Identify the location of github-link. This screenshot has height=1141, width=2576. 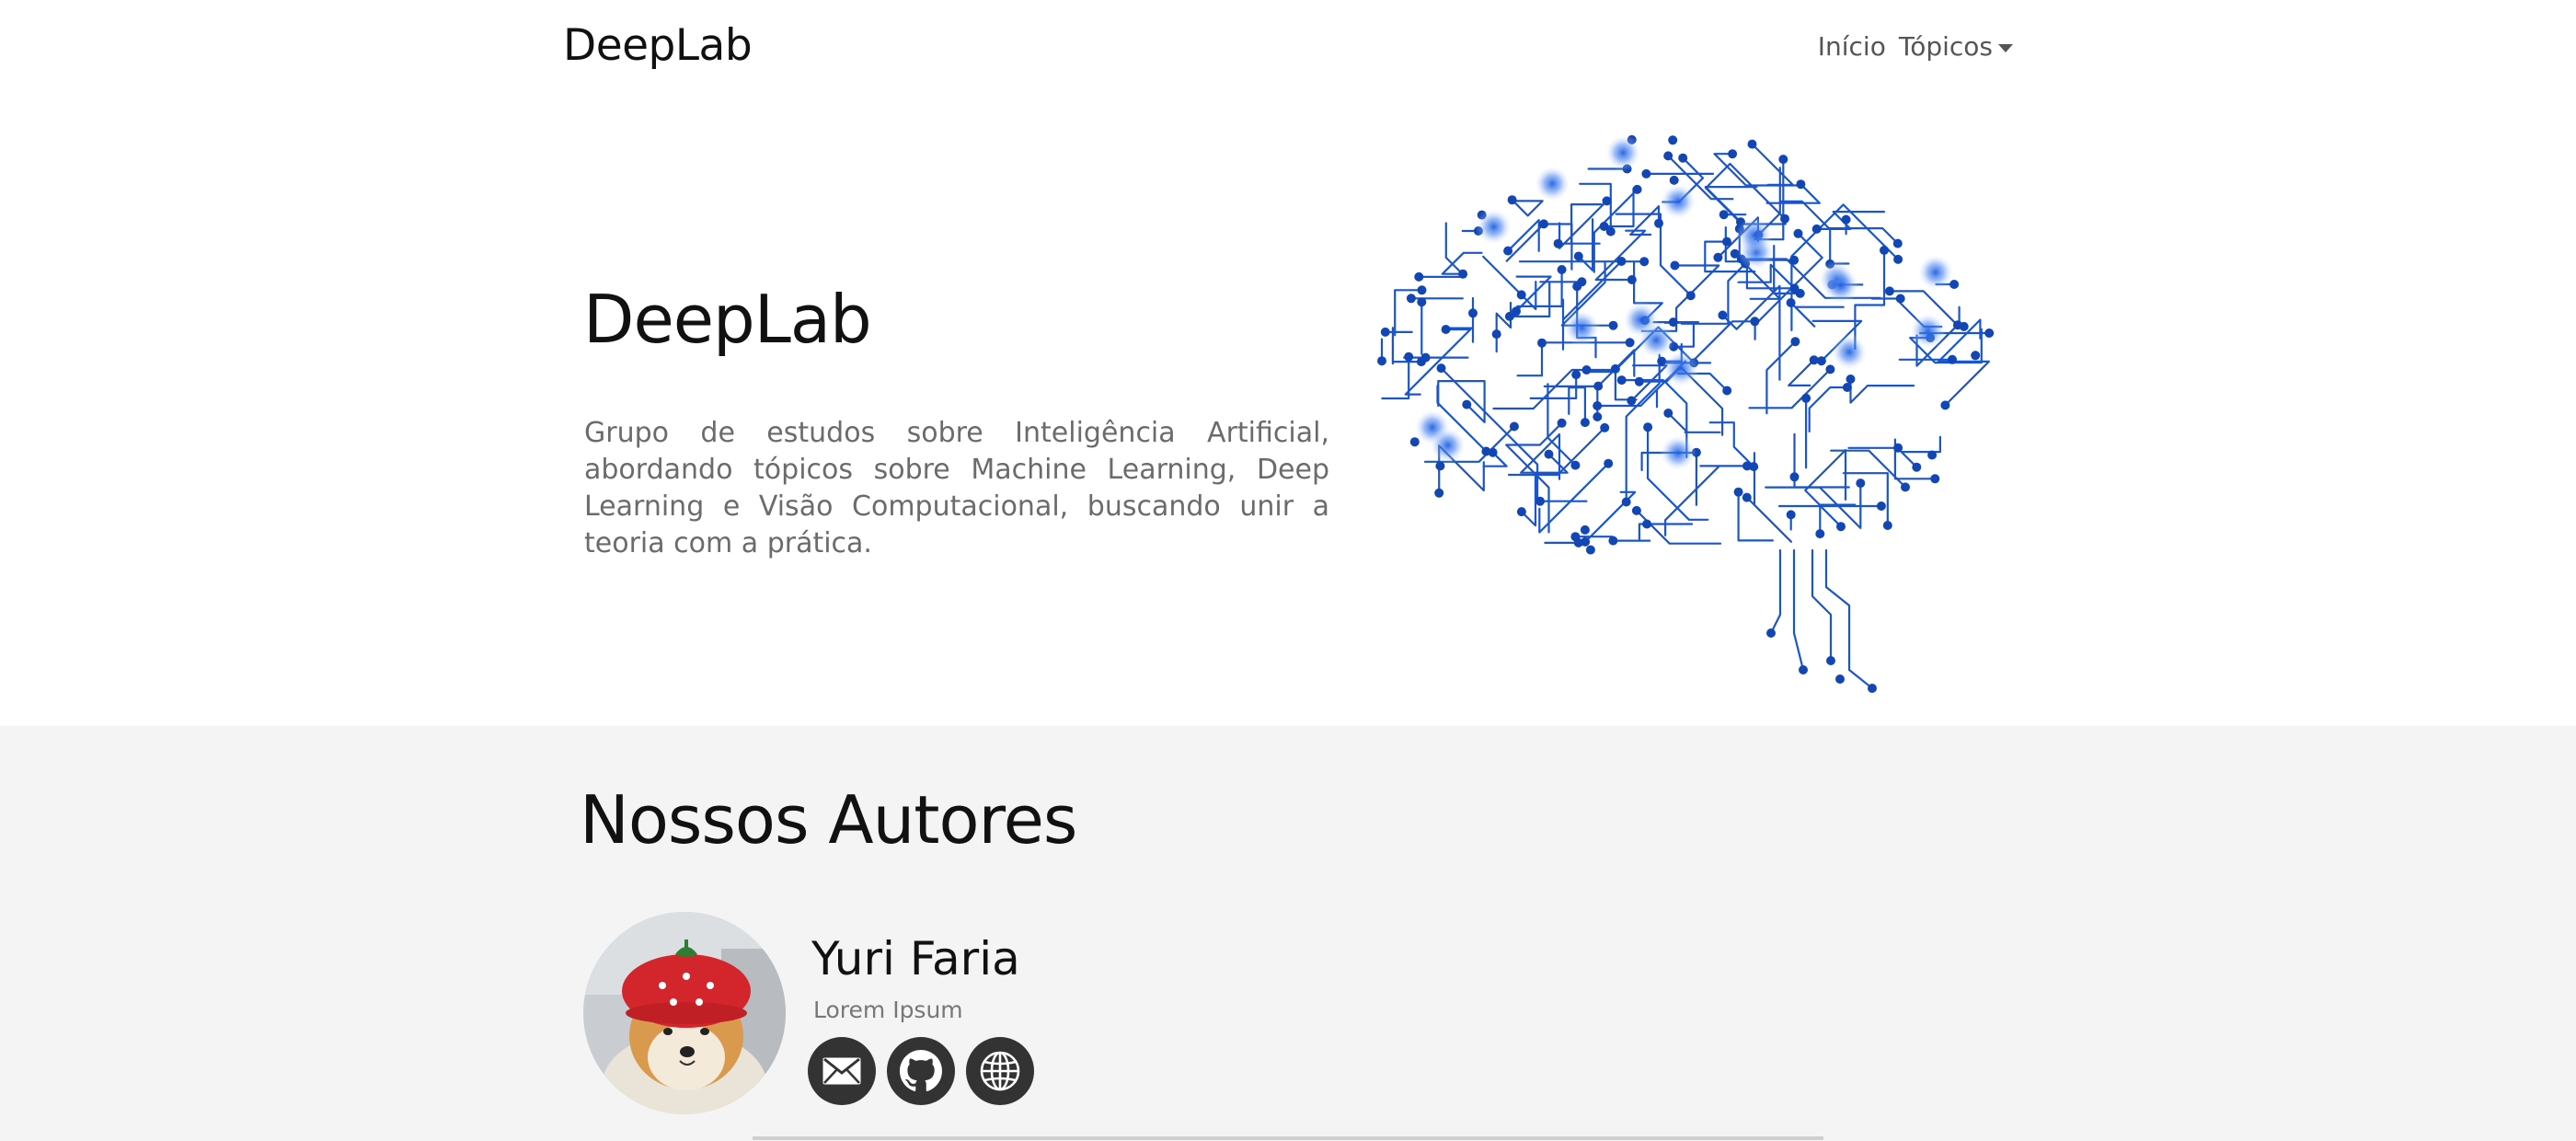
(921, 1071).